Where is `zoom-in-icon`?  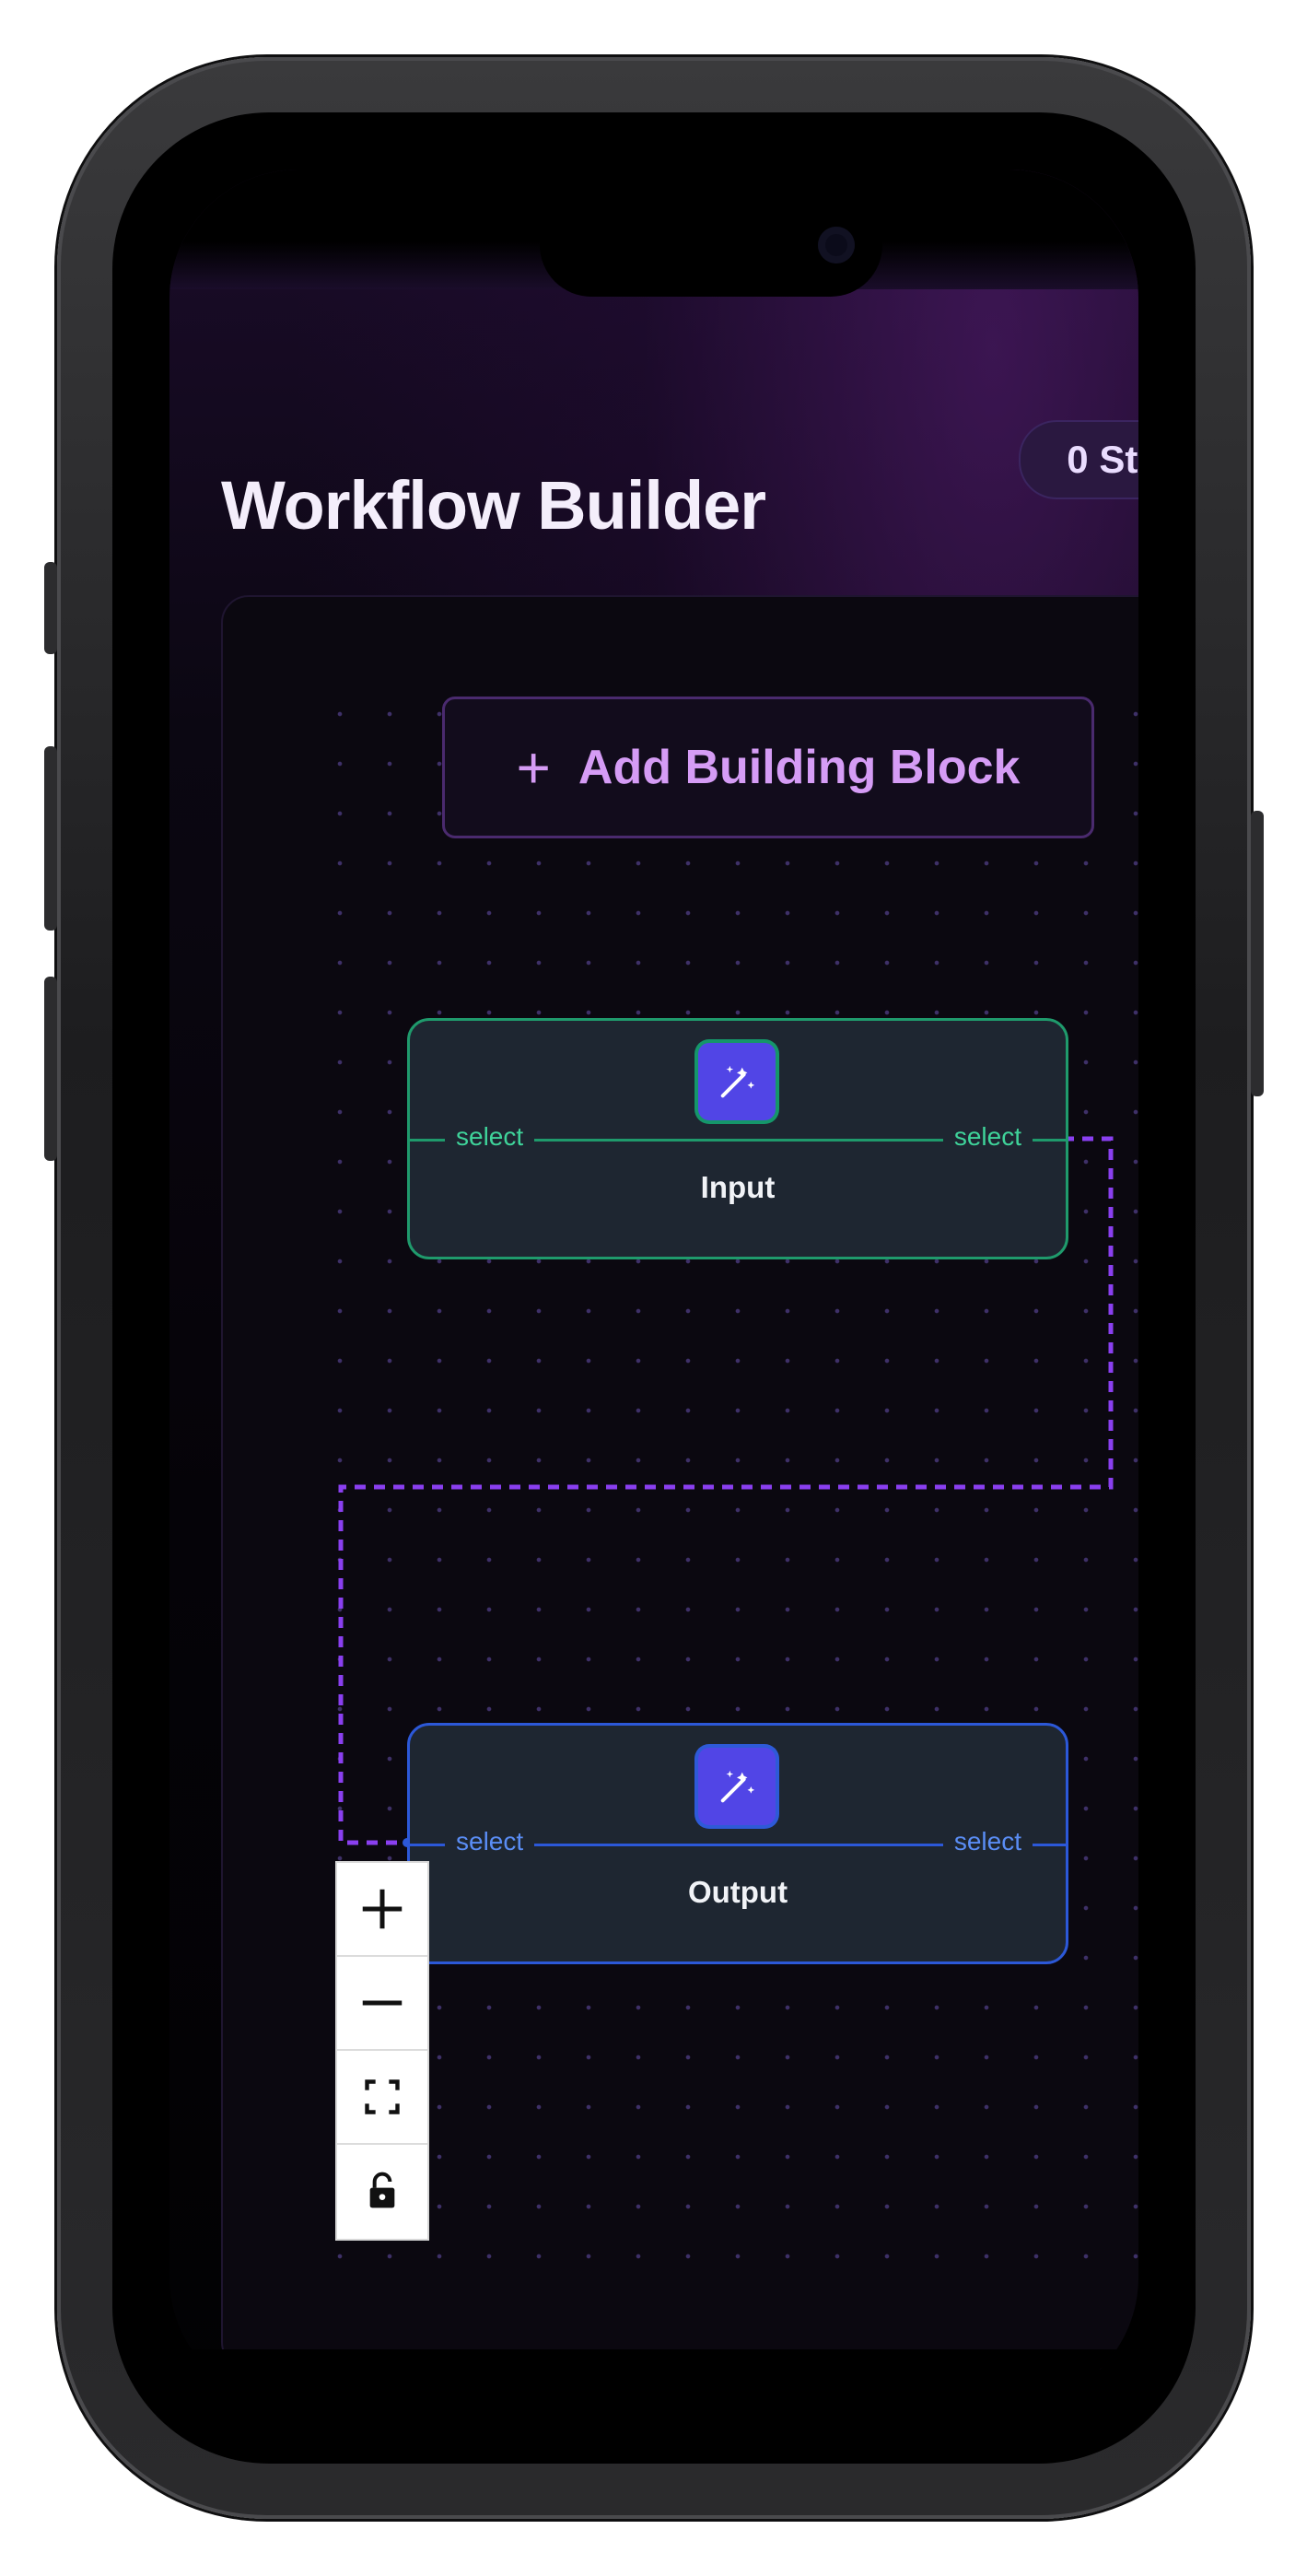 zoom-in-icon is located at coordinates (383, 1909).